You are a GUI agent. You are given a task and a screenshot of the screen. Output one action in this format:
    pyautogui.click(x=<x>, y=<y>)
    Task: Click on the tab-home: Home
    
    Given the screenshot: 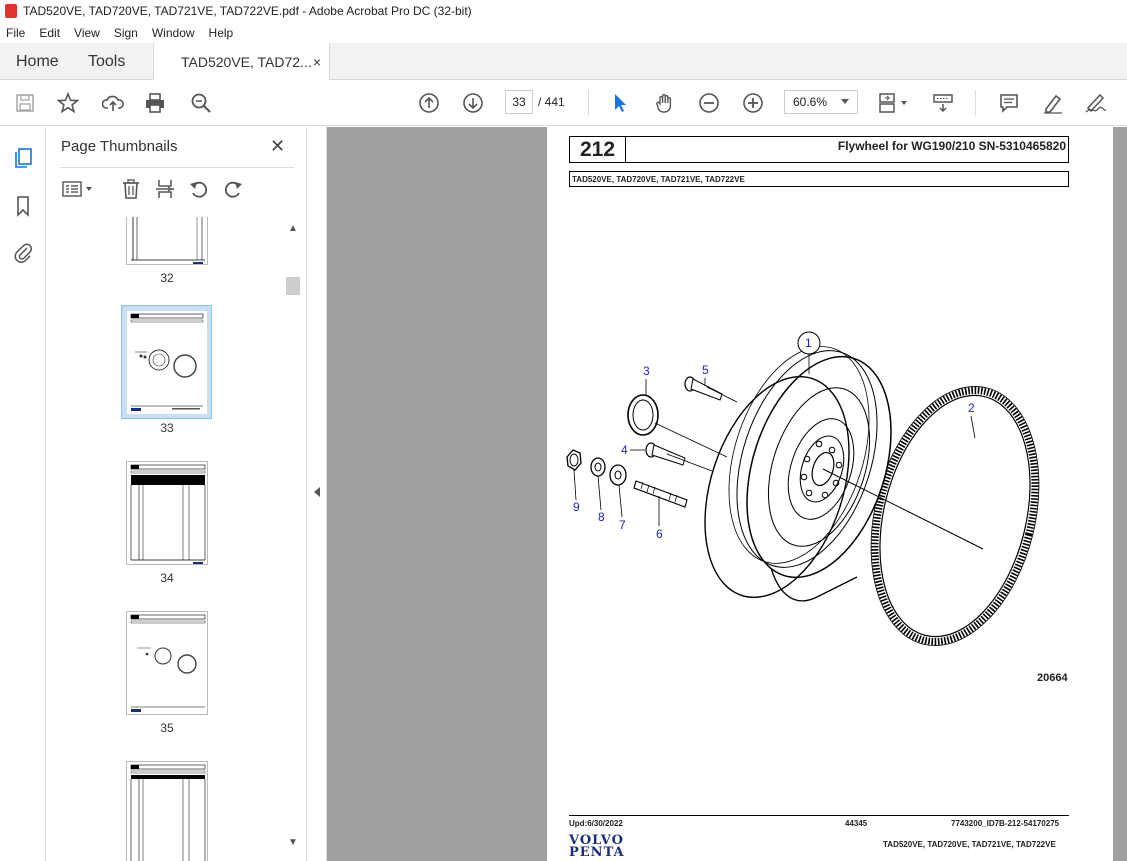 What is the action you would take?
    pyautogui.click(x=37, y=61)
    